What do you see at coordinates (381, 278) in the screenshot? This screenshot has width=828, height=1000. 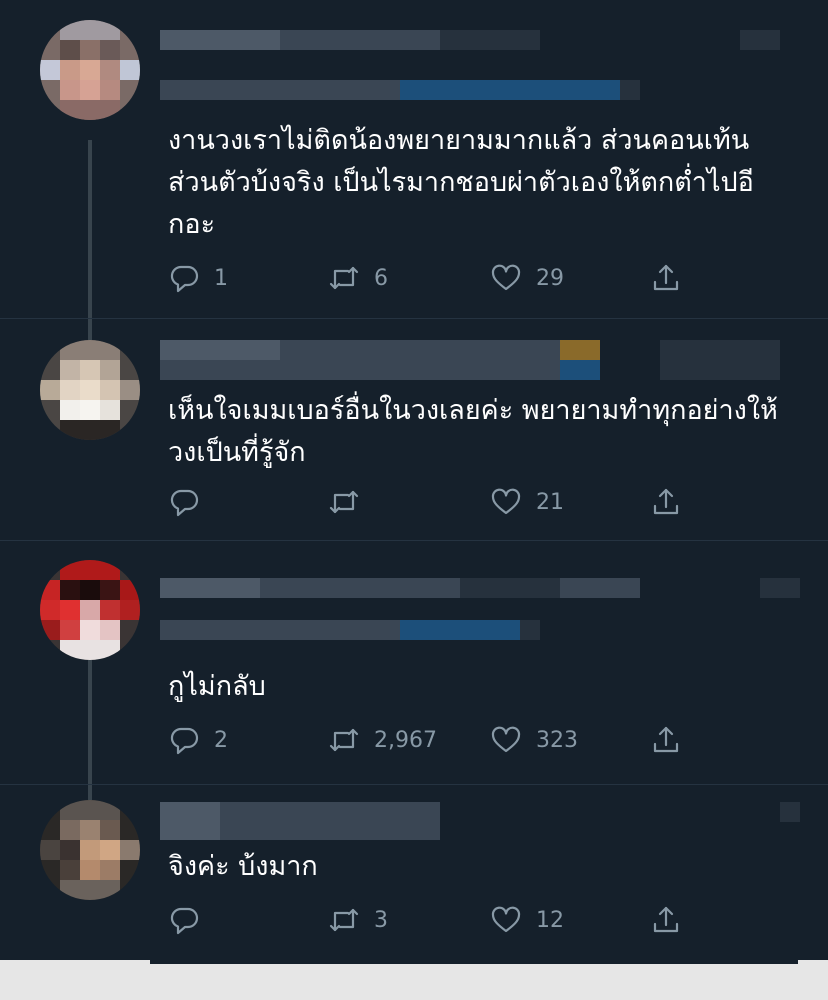 I see `retweet-count: 6` at bounding box center [381, 278].